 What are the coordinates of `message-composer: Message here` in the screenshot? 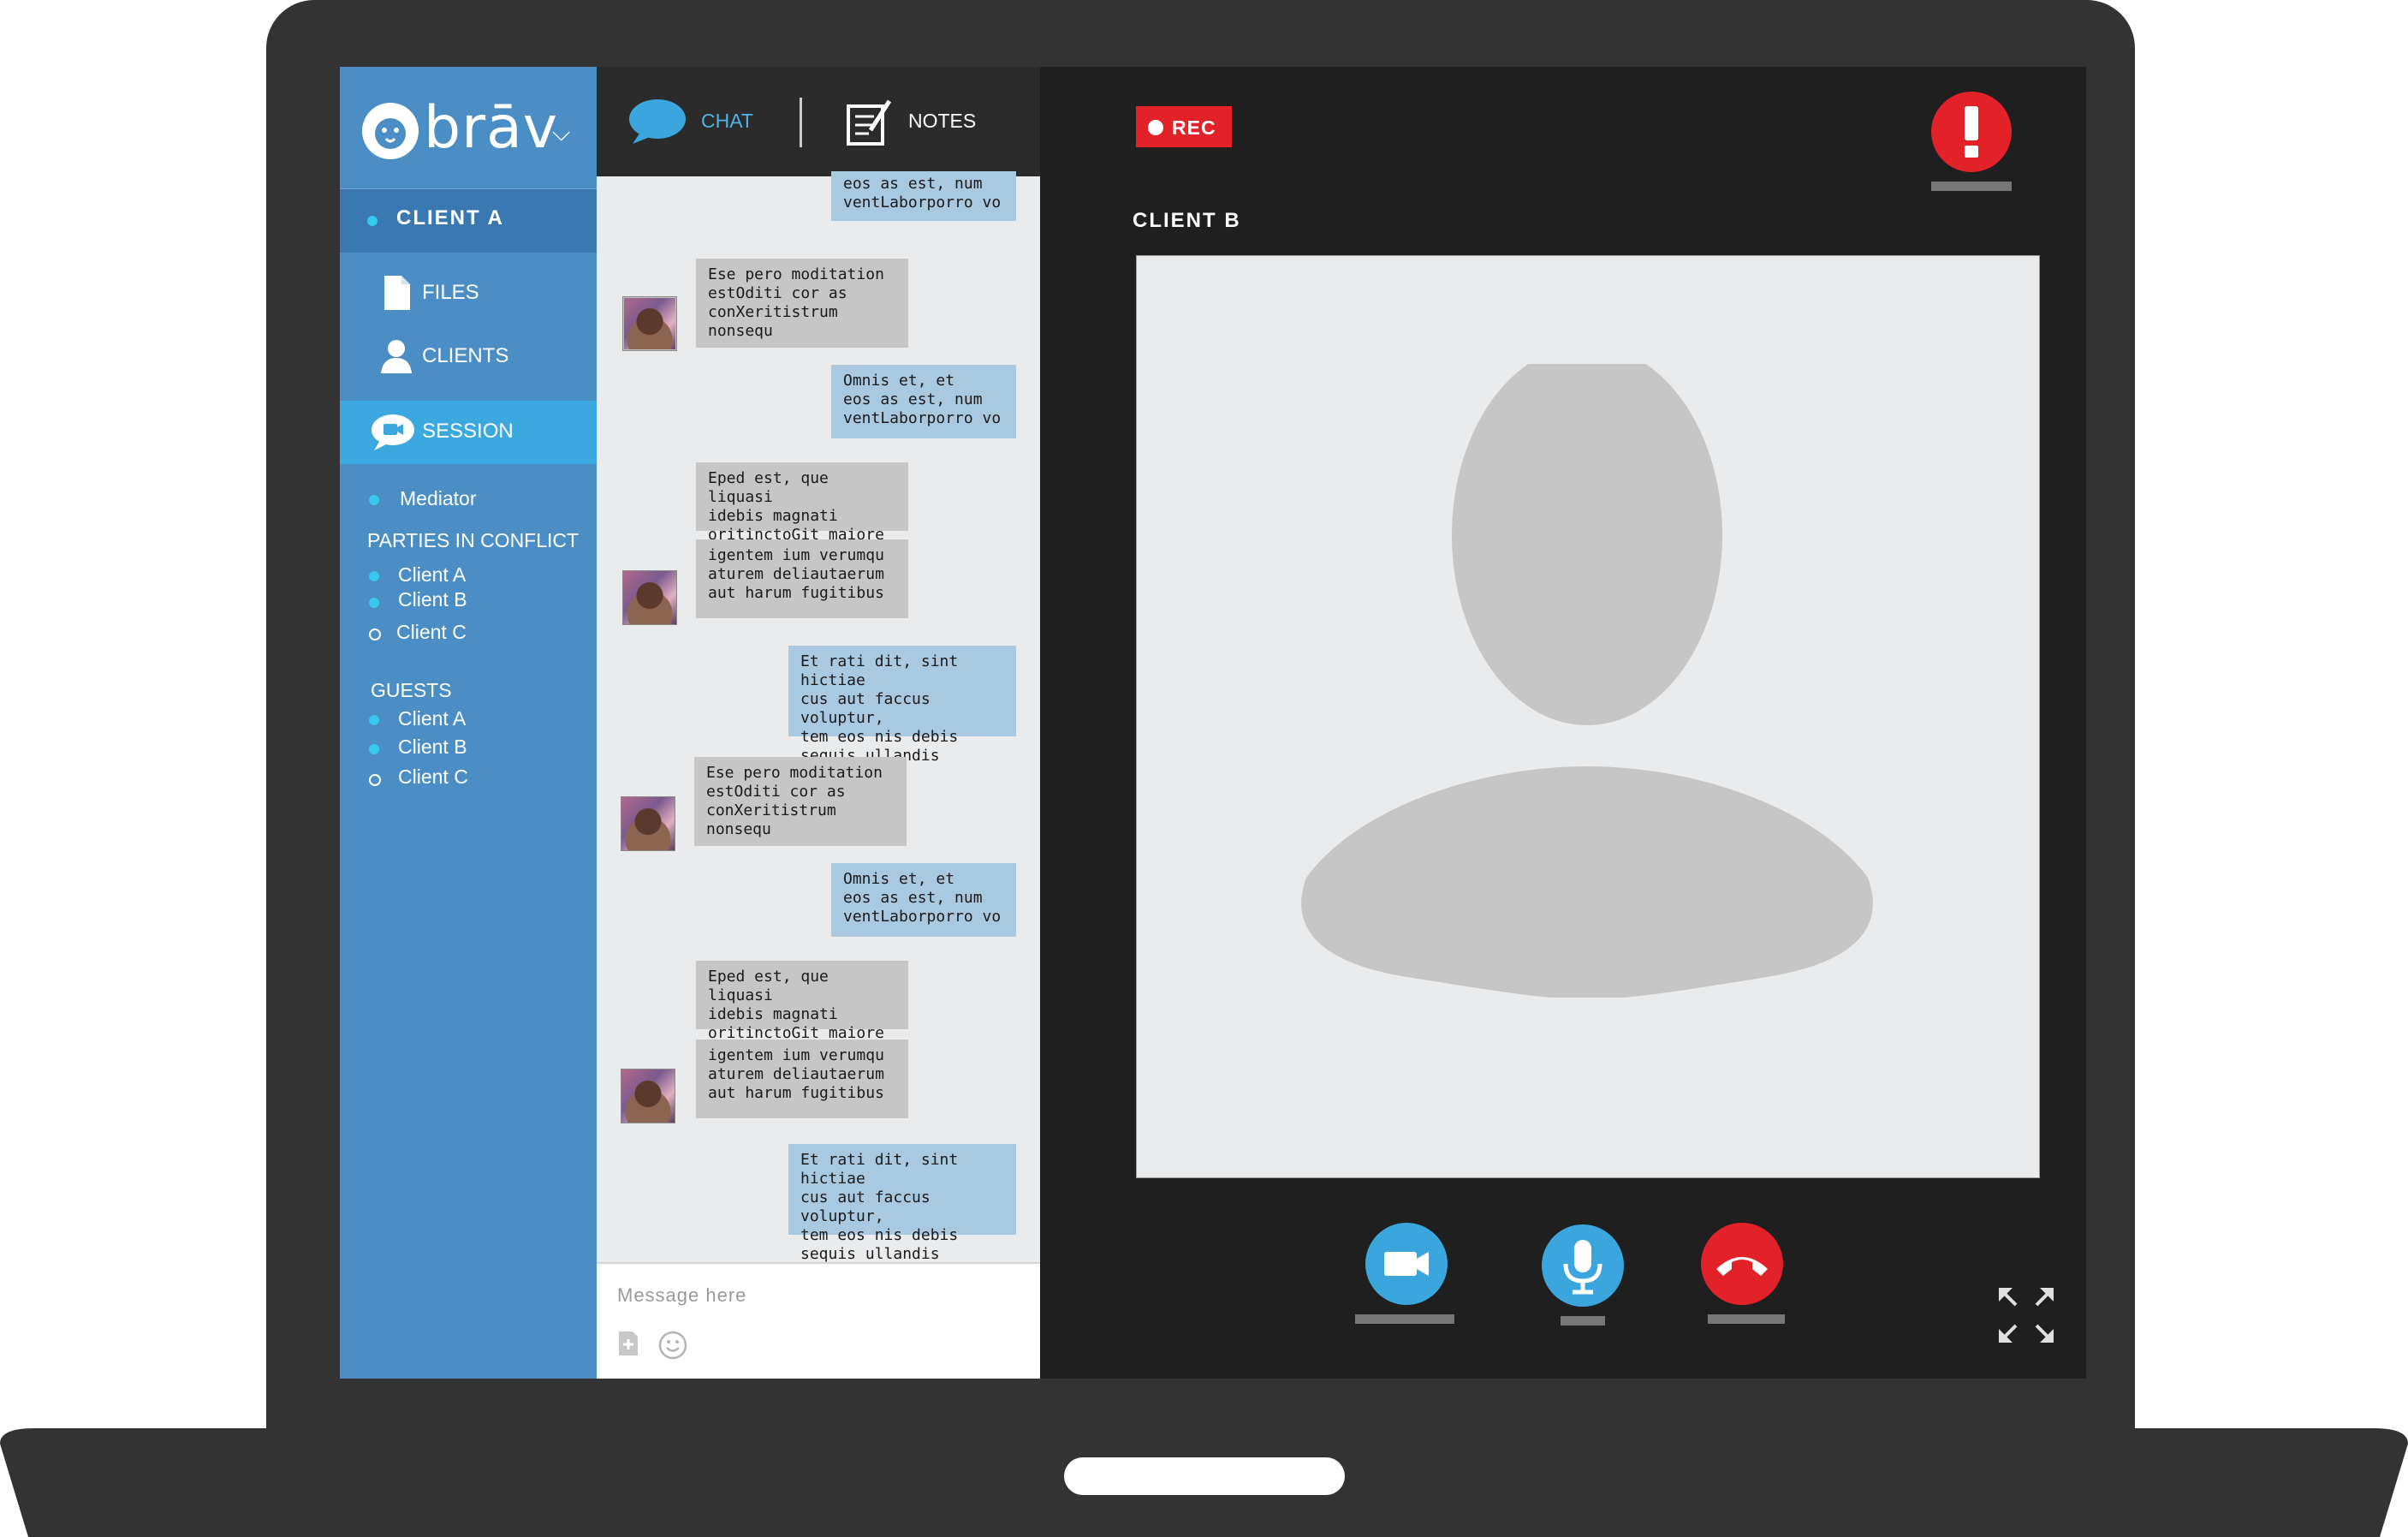 It's located at (818, 1320).